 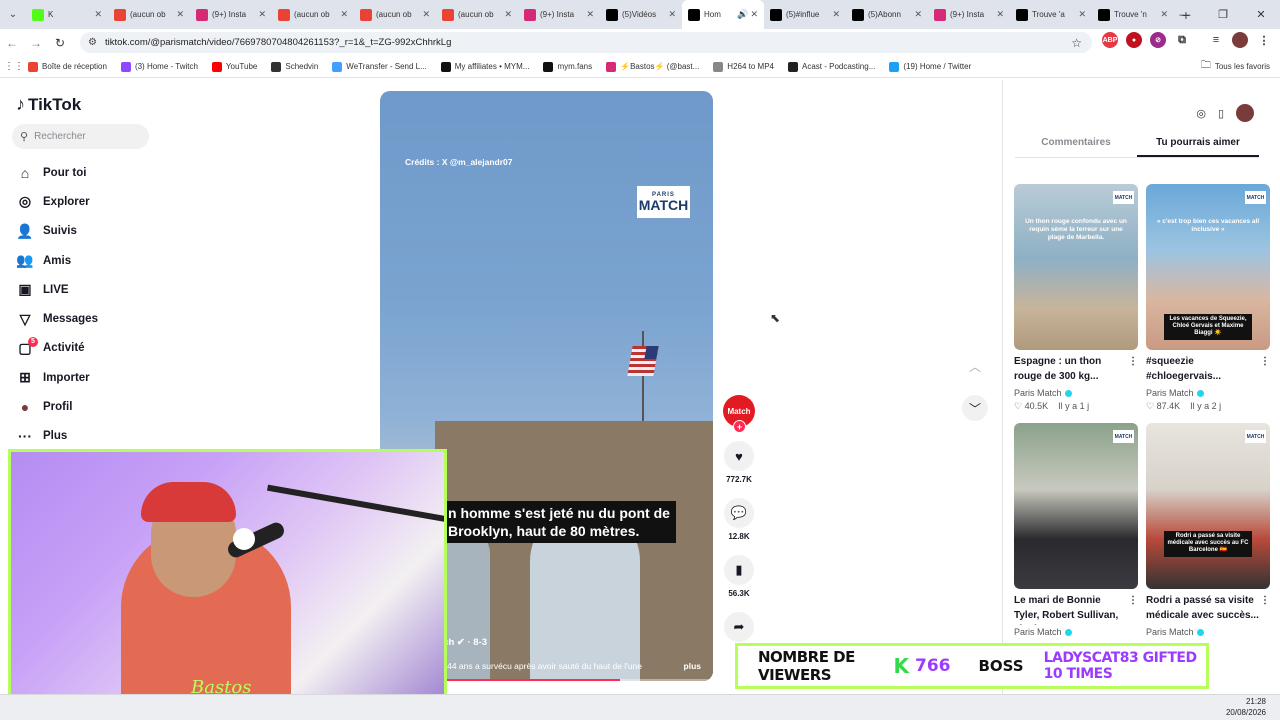 I want to click on sidebar-item-activit-: ▢ 5 Activité, so click(x=57, y=348).